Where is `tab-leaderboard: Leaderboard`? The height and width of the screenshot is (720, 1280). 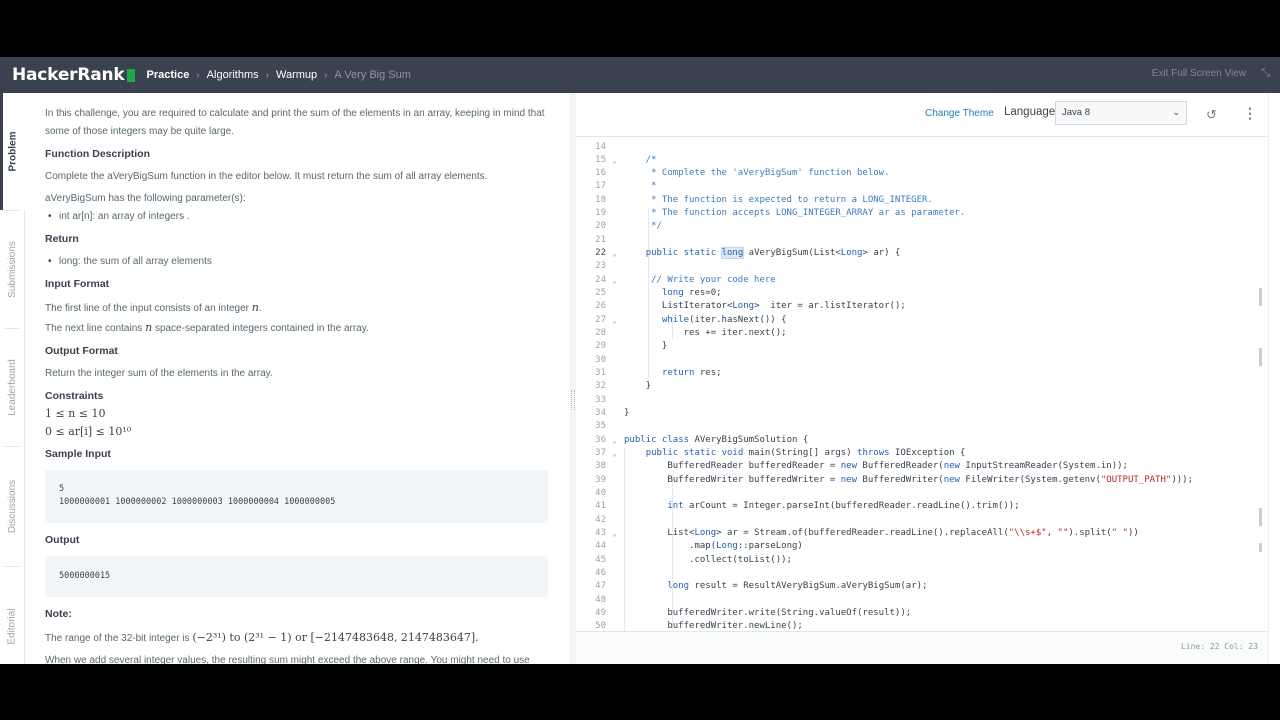 tab-leaderboard: Leaderboard is located at coordinates (12, 387).